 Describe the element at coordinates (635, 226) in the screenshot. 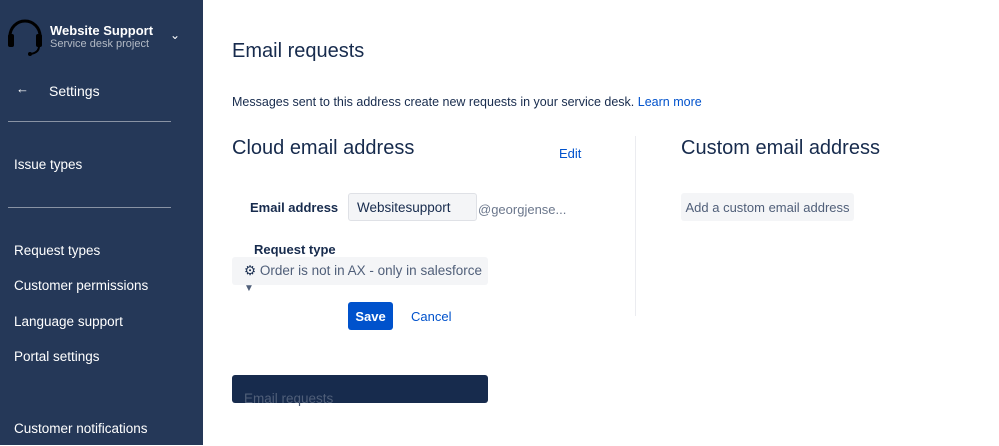

I see `column-divider` at that location.